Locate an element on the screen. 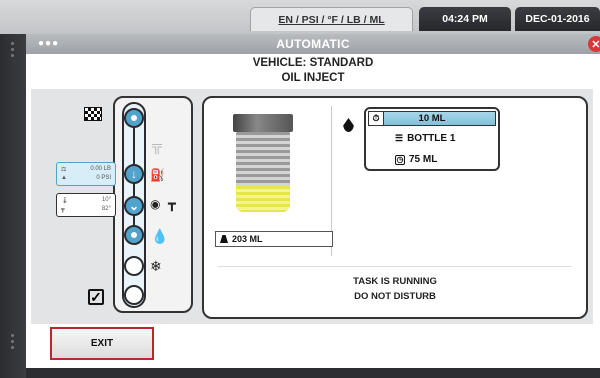 The image size is (600, 378). step-node-leak-test: ⌄ is located at coordinates (134, 206).